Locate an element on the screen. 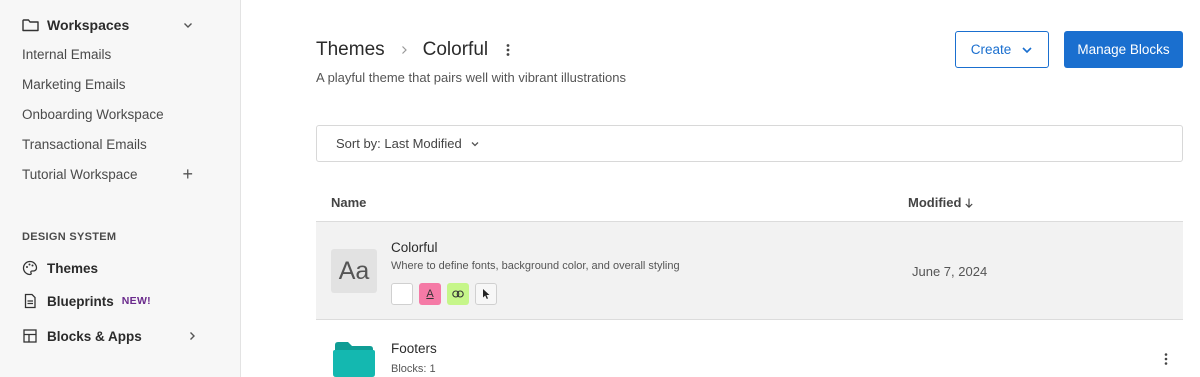  sidebar-item-label: Marketing Emails is located at coordinates (74, 84).